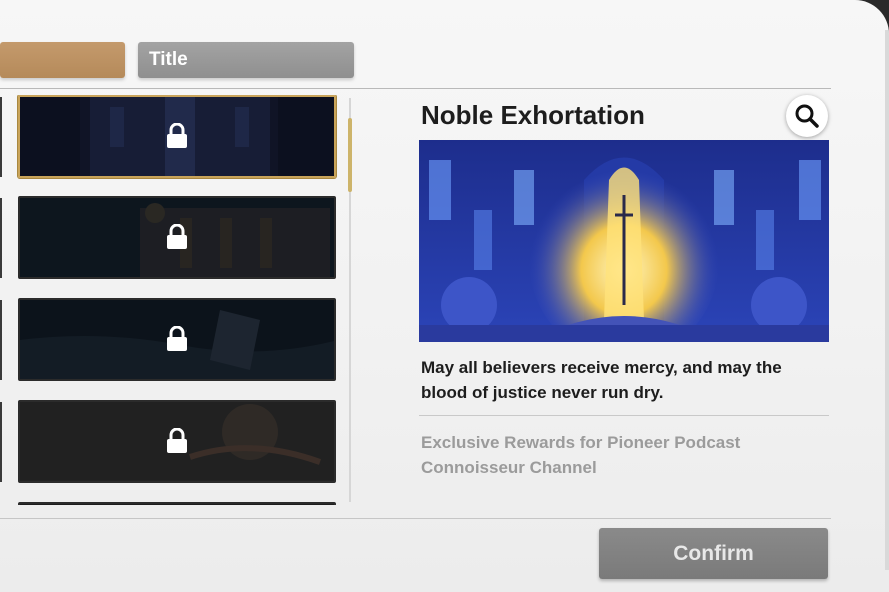 The height and width of the screenshot is (592, 889). I want to click on bottom-divider, so click(415, 518).